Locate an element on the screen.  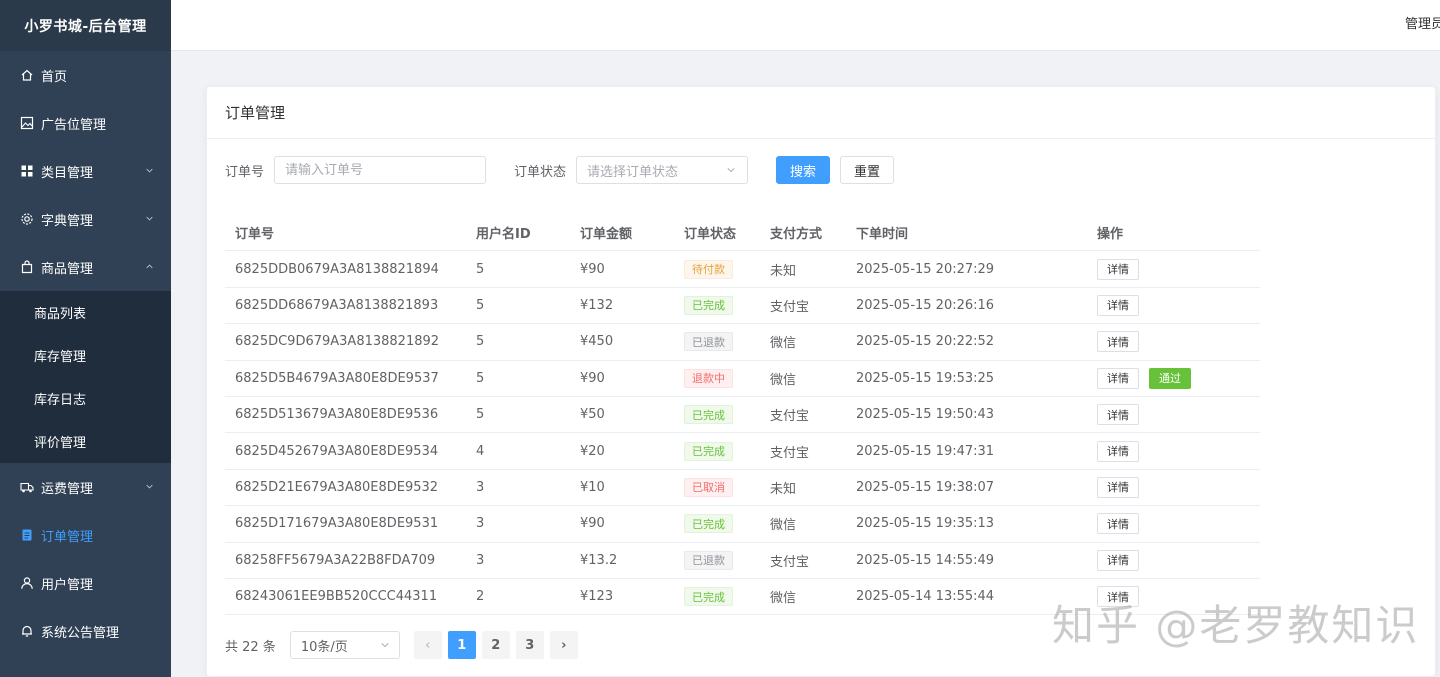
chevron-up-icon is located at coordinates (149, 266).